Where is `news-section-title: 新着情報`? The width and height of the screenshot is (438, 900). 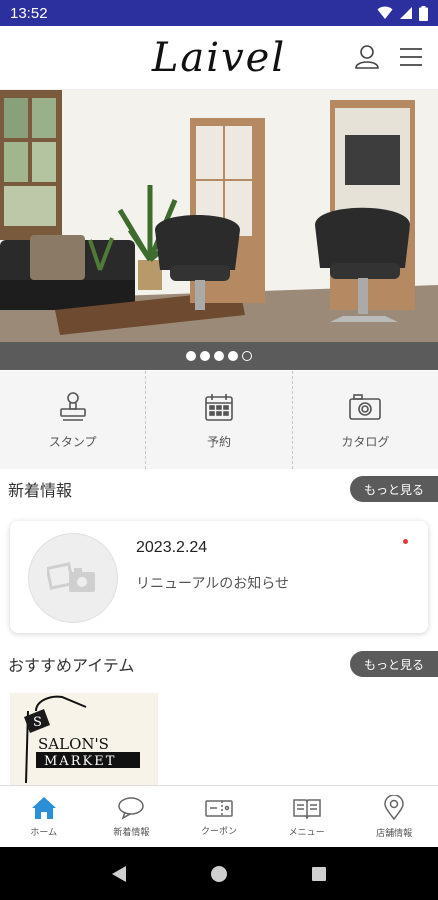
news-section-title: 新着情報 is located at coordinates (40, 490).